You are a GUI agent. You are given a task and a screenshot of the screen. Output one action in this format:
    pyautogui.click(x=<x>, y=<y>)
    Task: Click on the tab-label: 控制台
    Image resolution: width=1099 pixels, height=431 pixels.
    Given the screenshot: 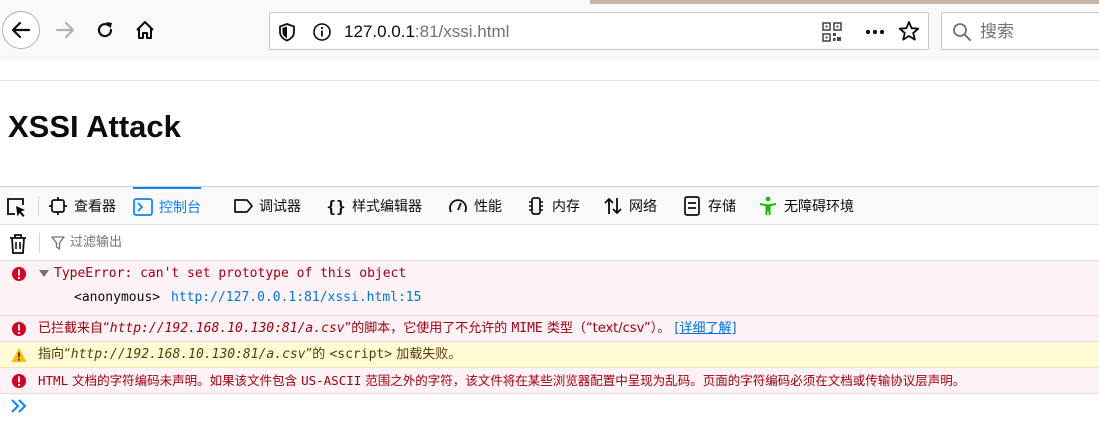 What is the action you would take?
    pyautogui.click(x=180, y=208)
    